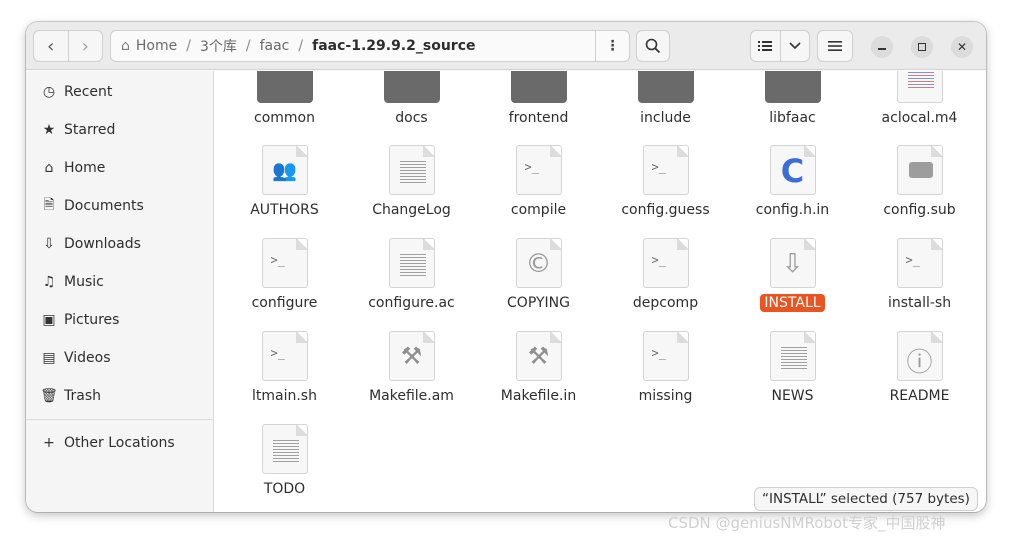 The height and width of the screenshot is (540, 1012). I want to click on file-item: ⓘ README, so click(919, 368).